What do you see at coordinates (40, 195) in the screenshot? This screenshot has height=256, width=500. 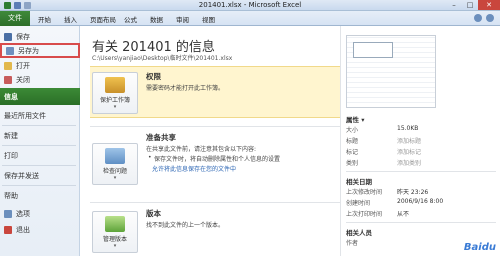 I see `nav-help: 帮助` at bounding box center [40, 195].